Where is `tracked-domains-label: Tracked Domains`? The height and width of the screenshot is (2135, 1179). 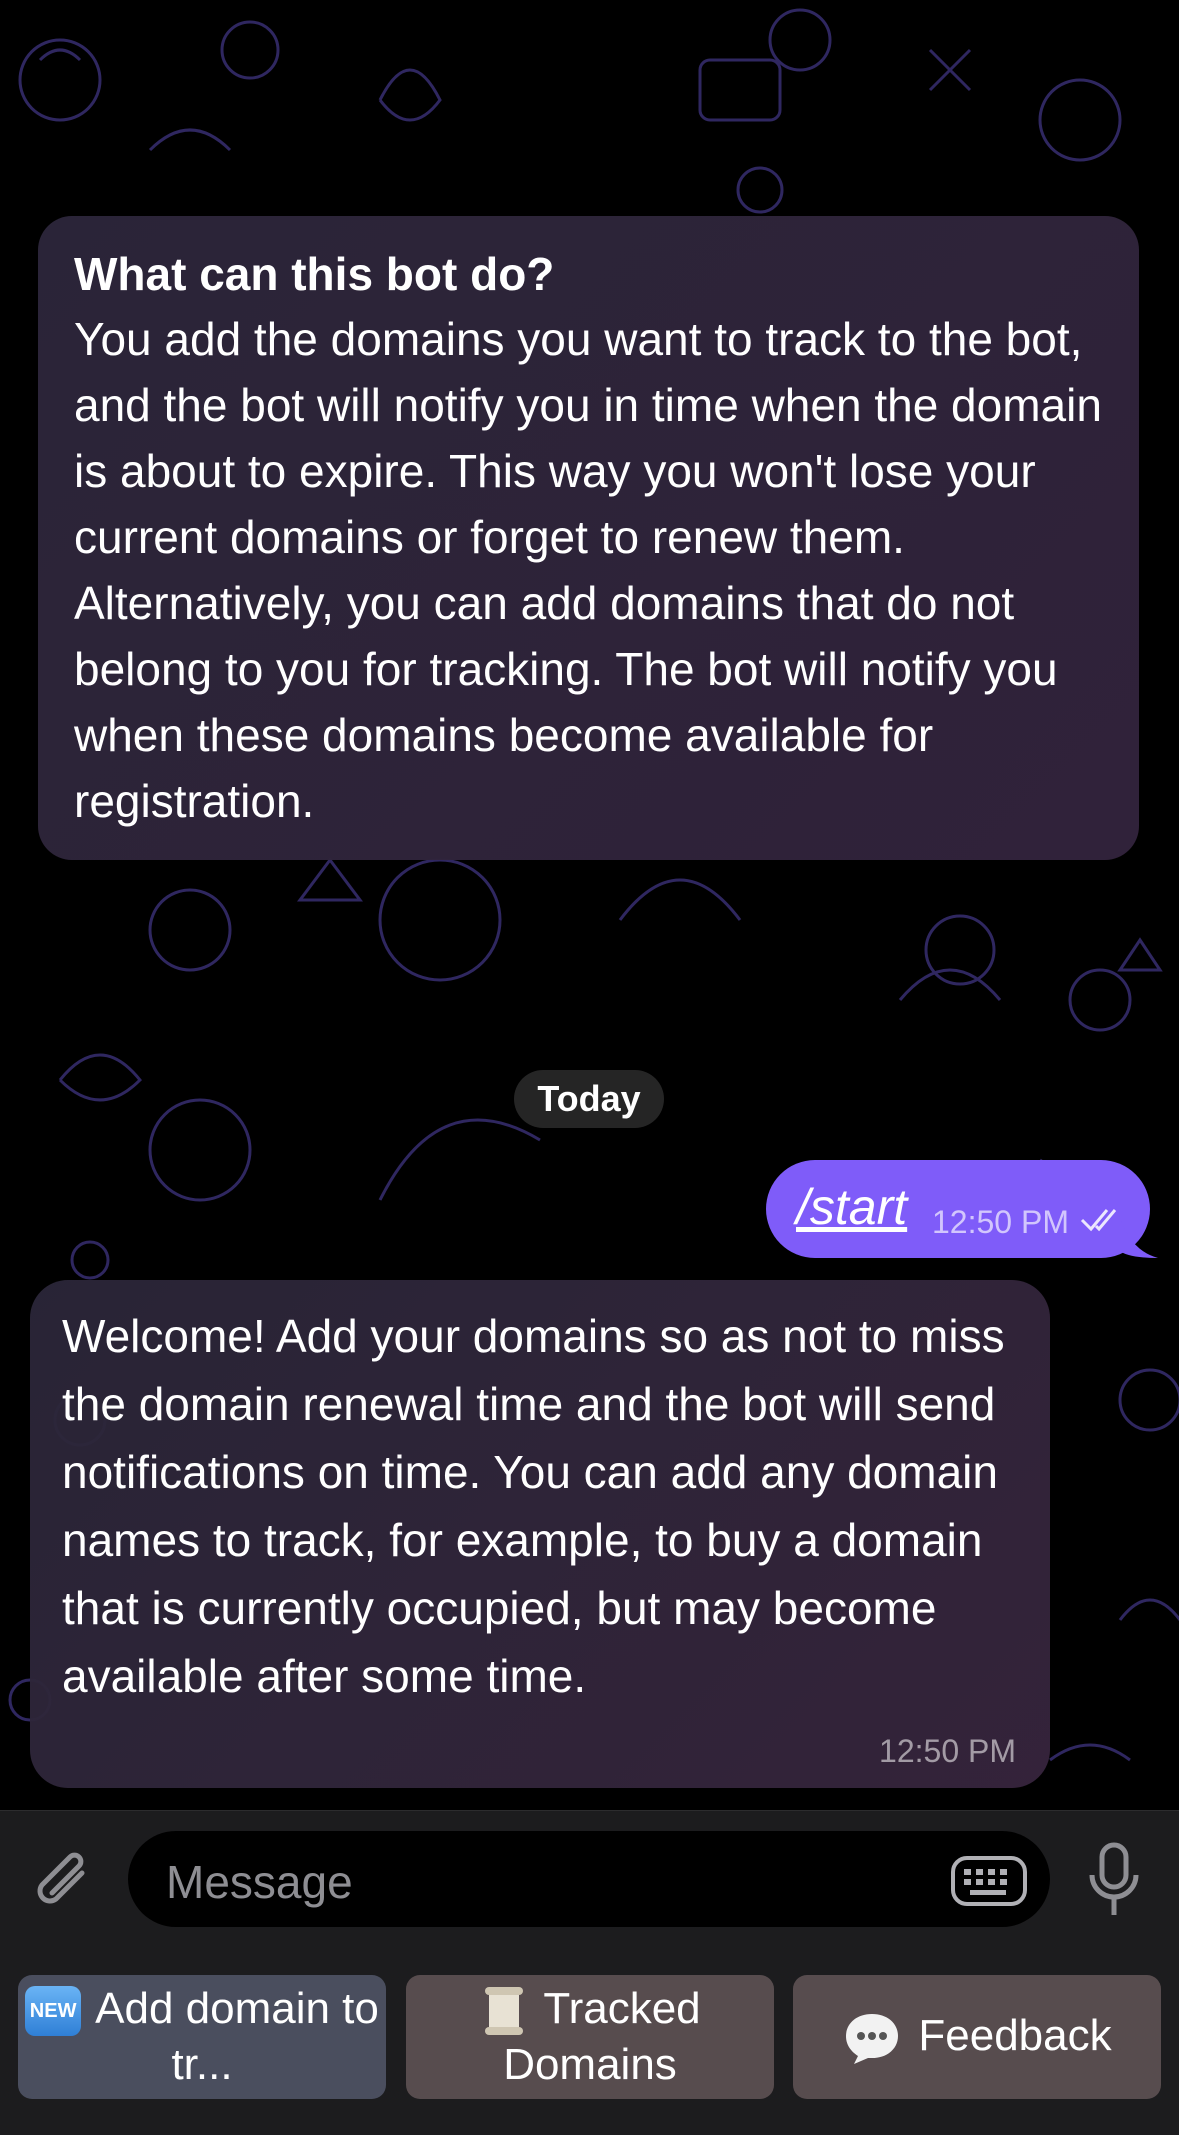 tracked-domains-label: Tracked Domains is located at coordinates (602, 2036).